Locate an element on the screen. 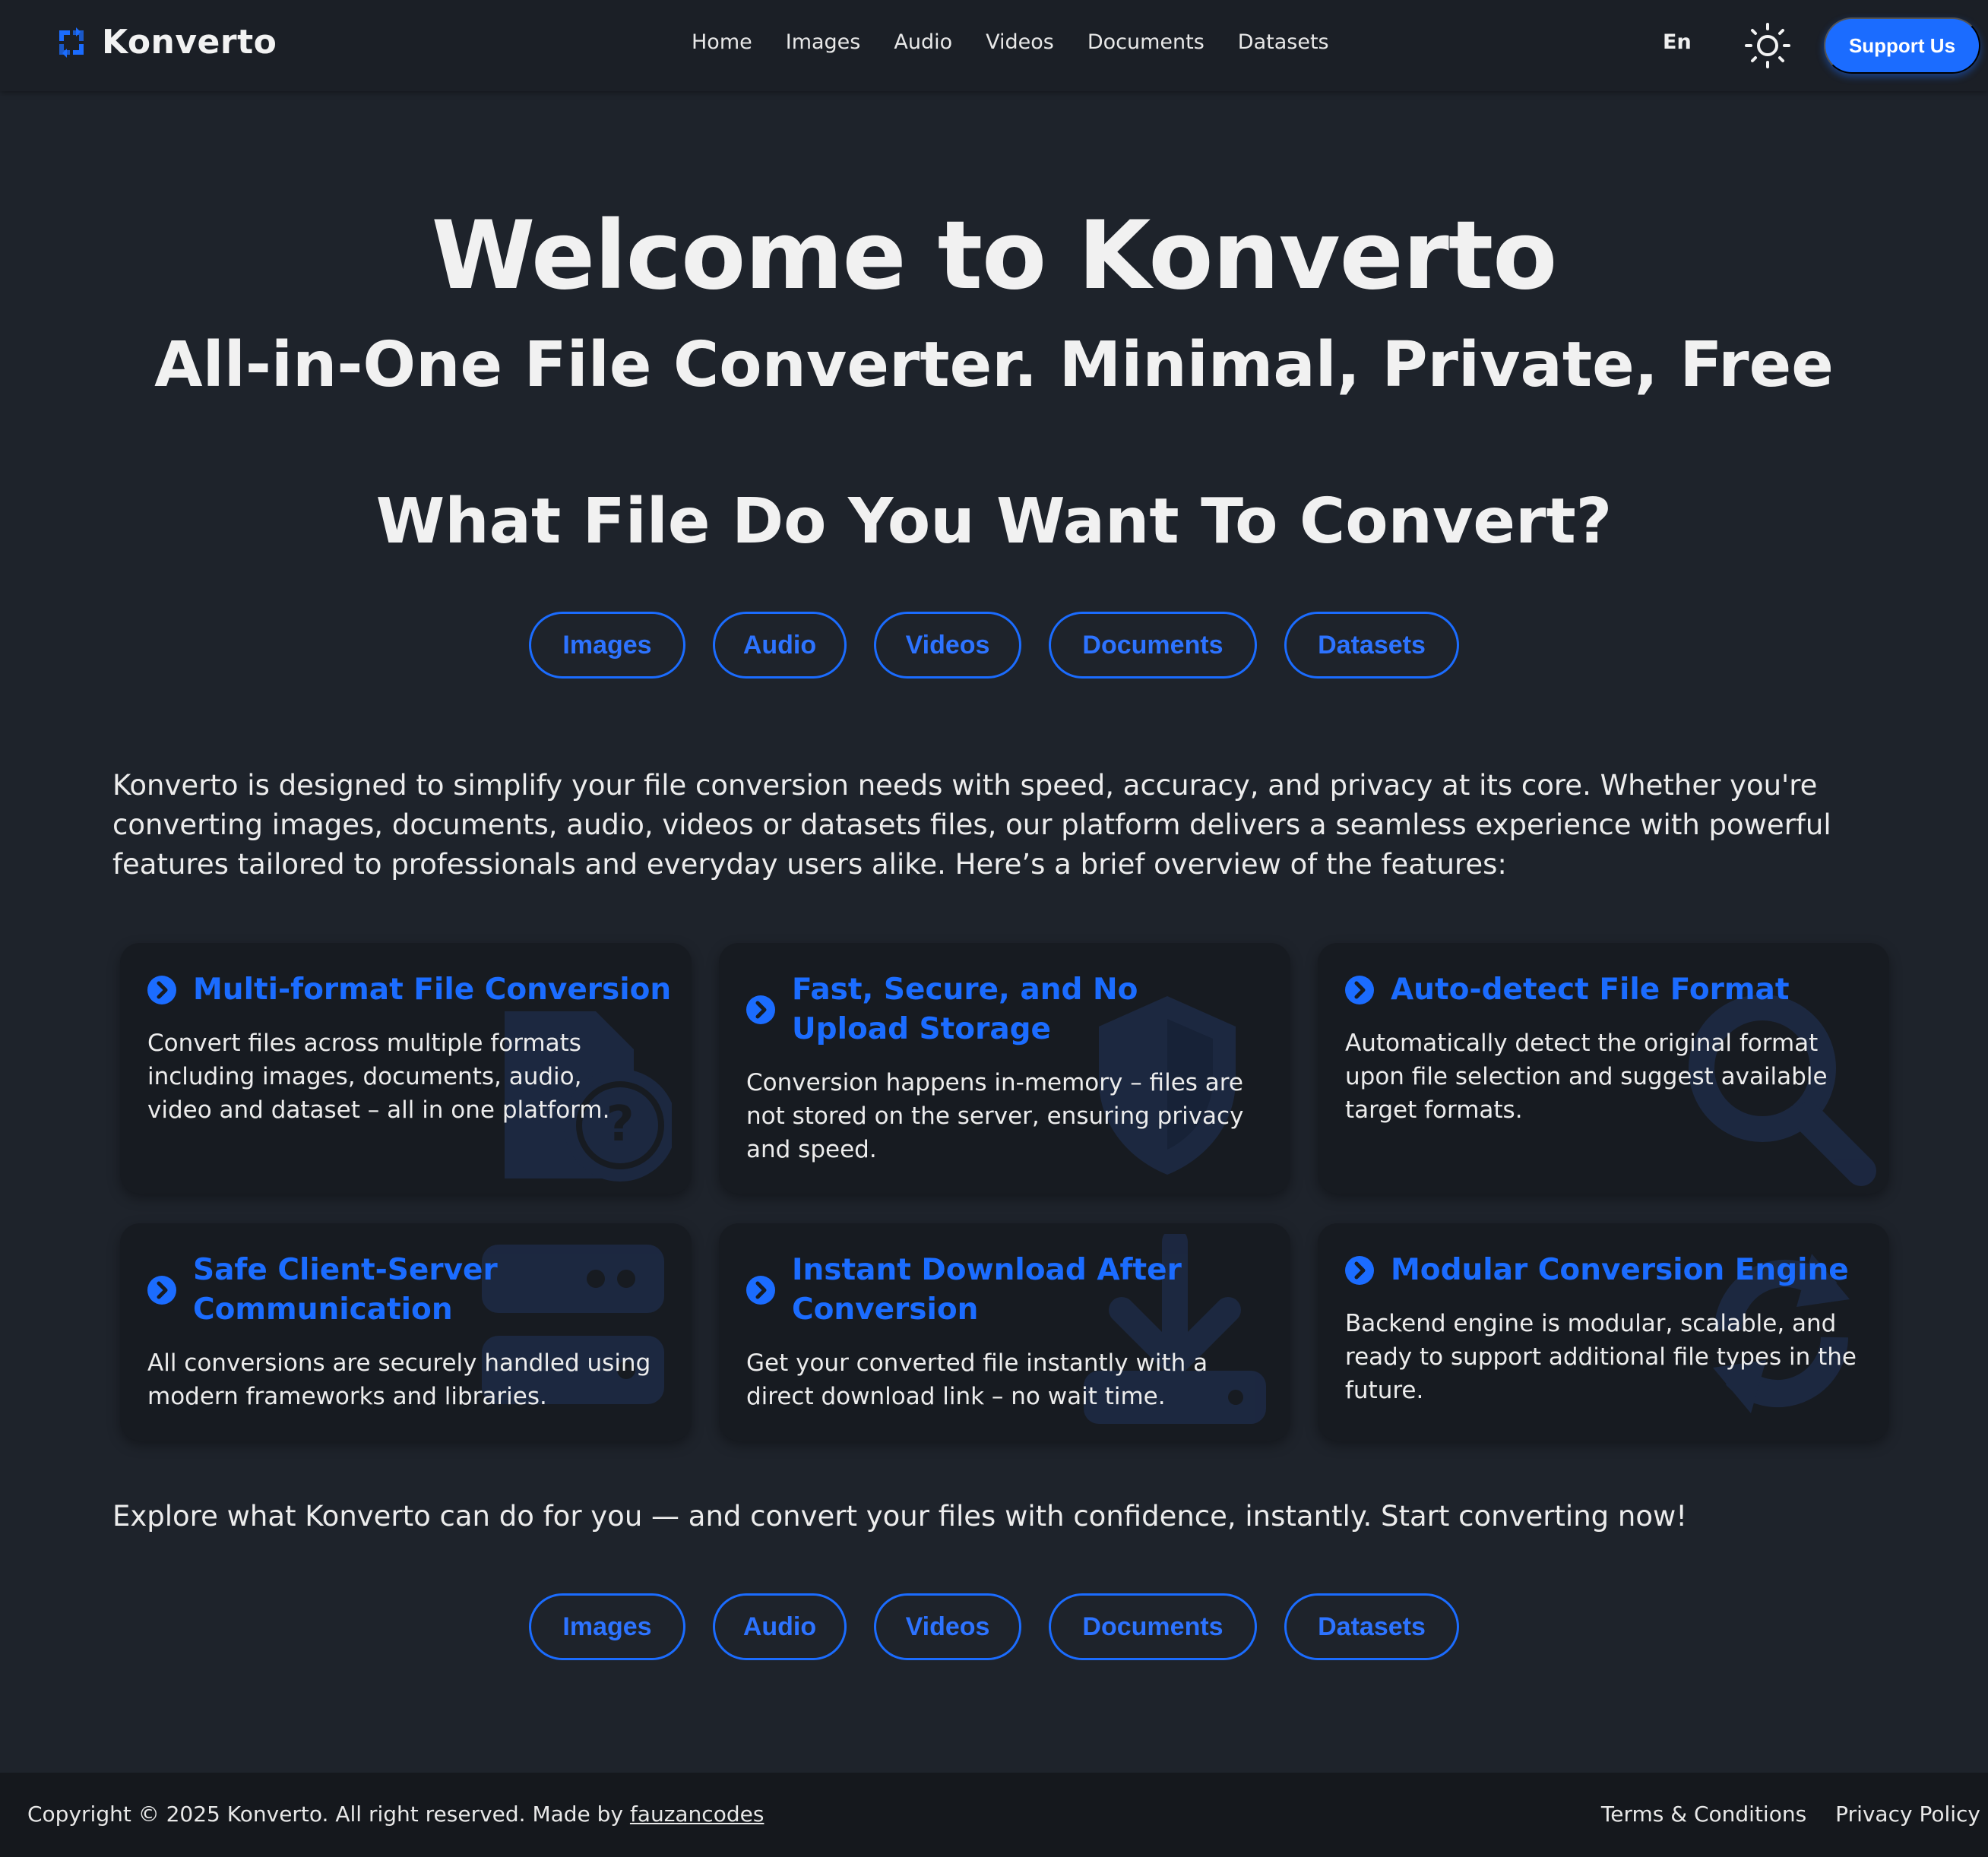 Image resolution: width=1988 pixels, height=1857 pixels. feature-title: Safe Client-Server Communication is located at coordinates (345, 1290).